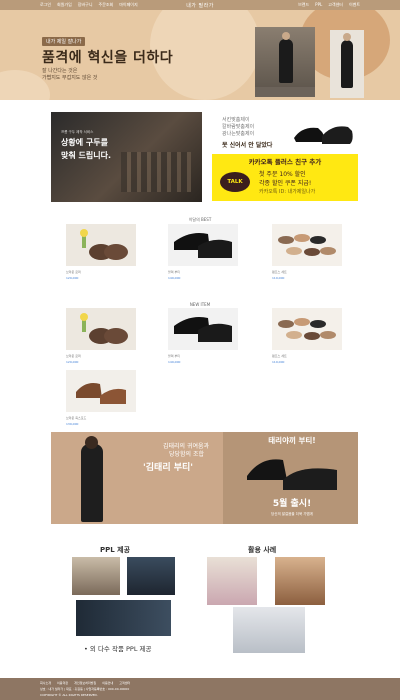 The image size is (400, 700). Describe the element at coordinates (123, 618) in the screenshot. I see `ppl-drama-poster` at that location.